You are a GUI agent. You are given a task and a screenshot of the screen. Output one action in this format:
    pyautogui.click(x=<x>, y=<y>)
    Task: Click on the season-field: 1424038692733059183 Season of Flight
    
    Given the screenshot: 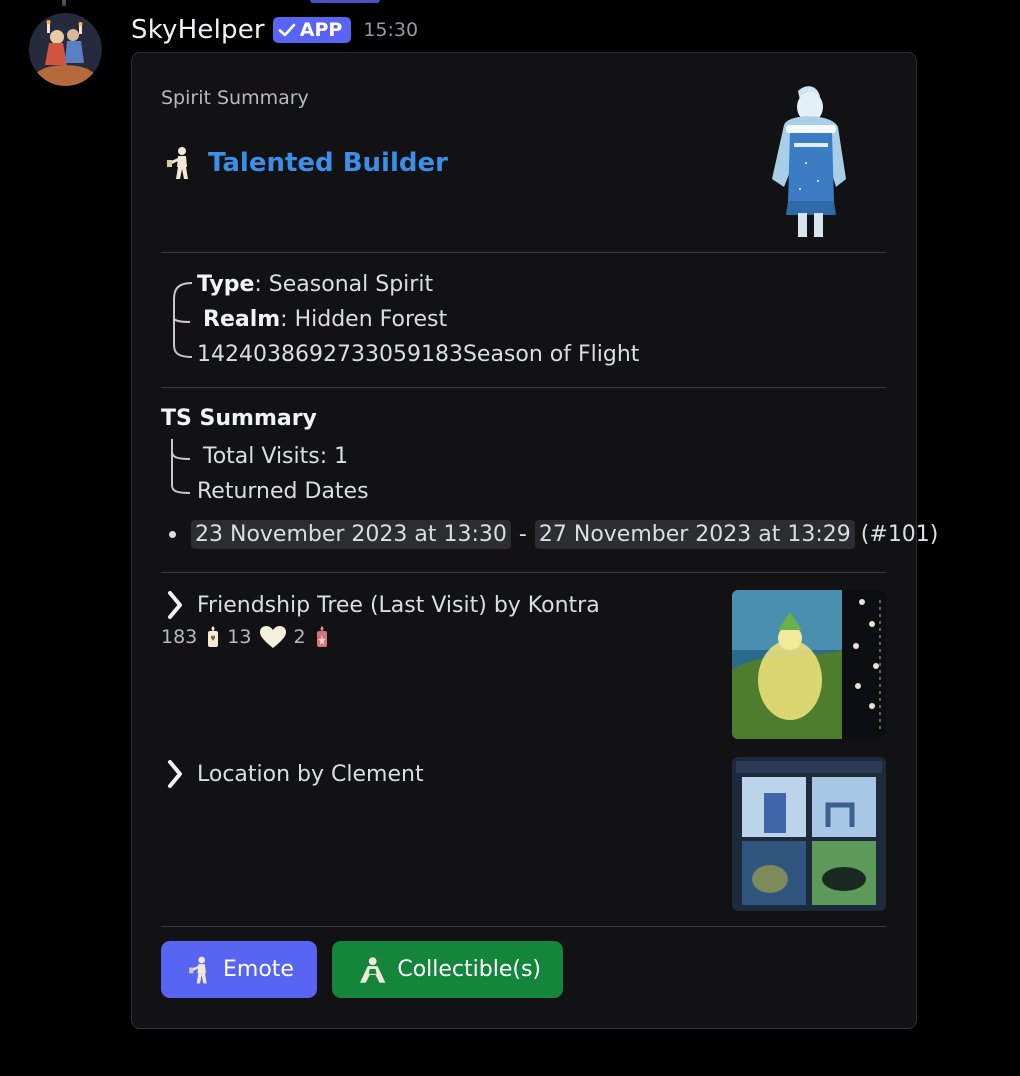 What is the action you would take?
    pyautogui.click(x=403, y=354)
    